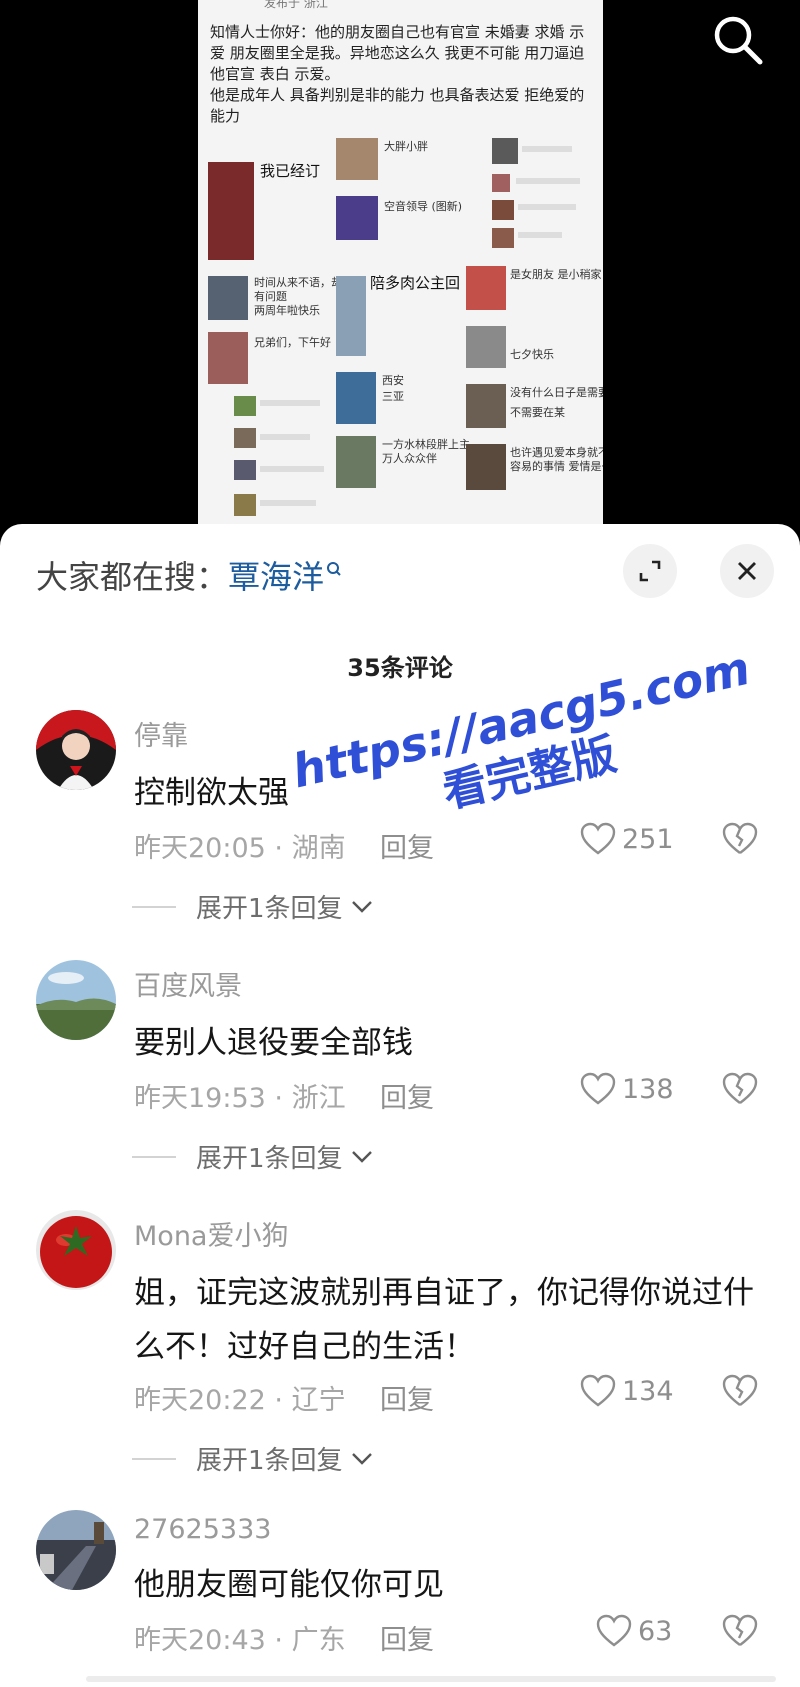 The image size is (800, 1687). I want to click on collage-caption: 三亚, so click(393, 396).